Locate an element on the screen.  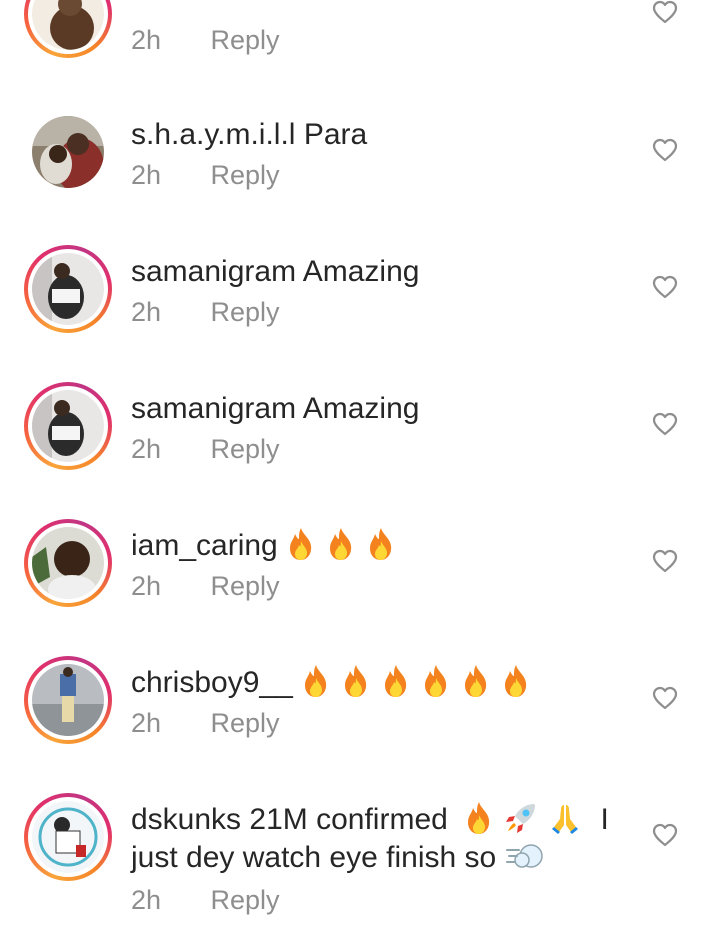
username: dskunks is located at coordinates (186, 819).